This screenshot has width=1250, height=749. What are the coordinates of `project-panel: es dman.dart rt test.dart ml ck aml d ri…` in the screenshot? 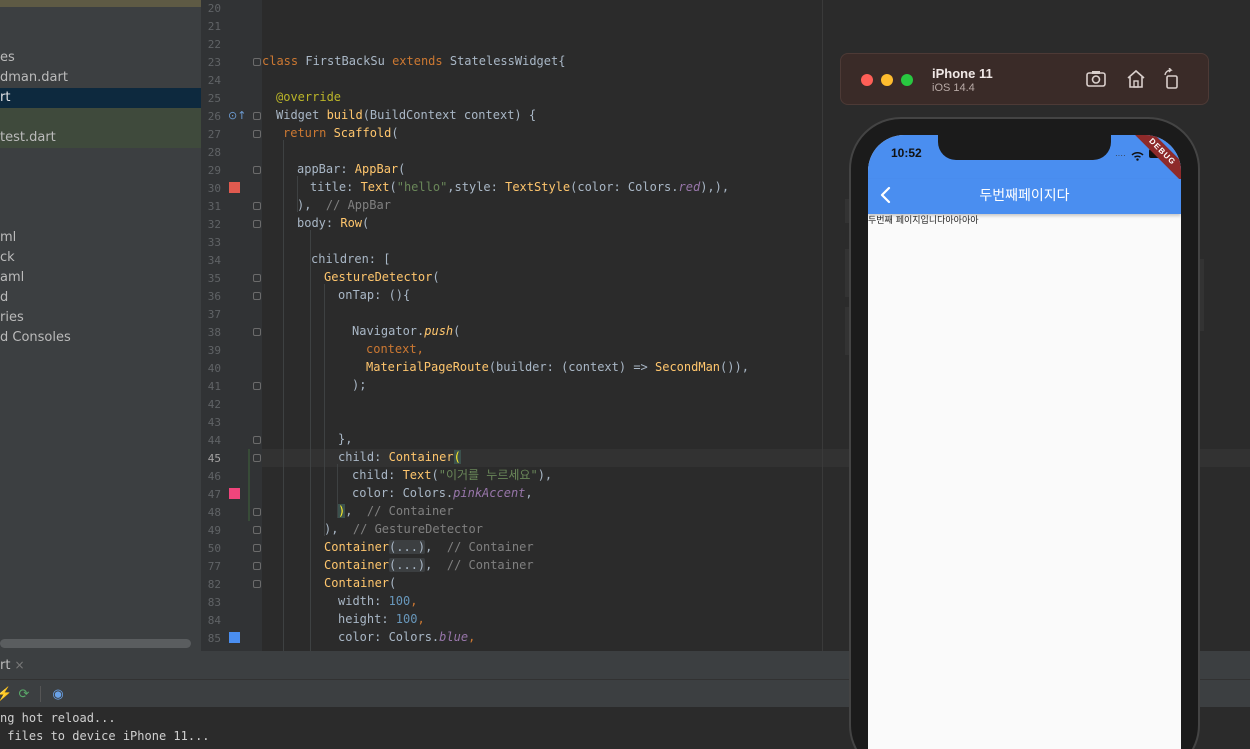 It's located at (100, 325).